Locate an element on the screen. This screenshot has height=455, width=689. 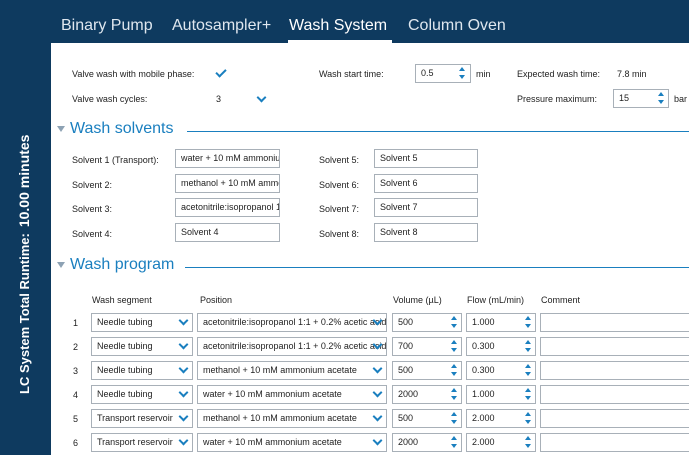
wash-start-time-label: Wash start time: is located at coordinates (351, 74).